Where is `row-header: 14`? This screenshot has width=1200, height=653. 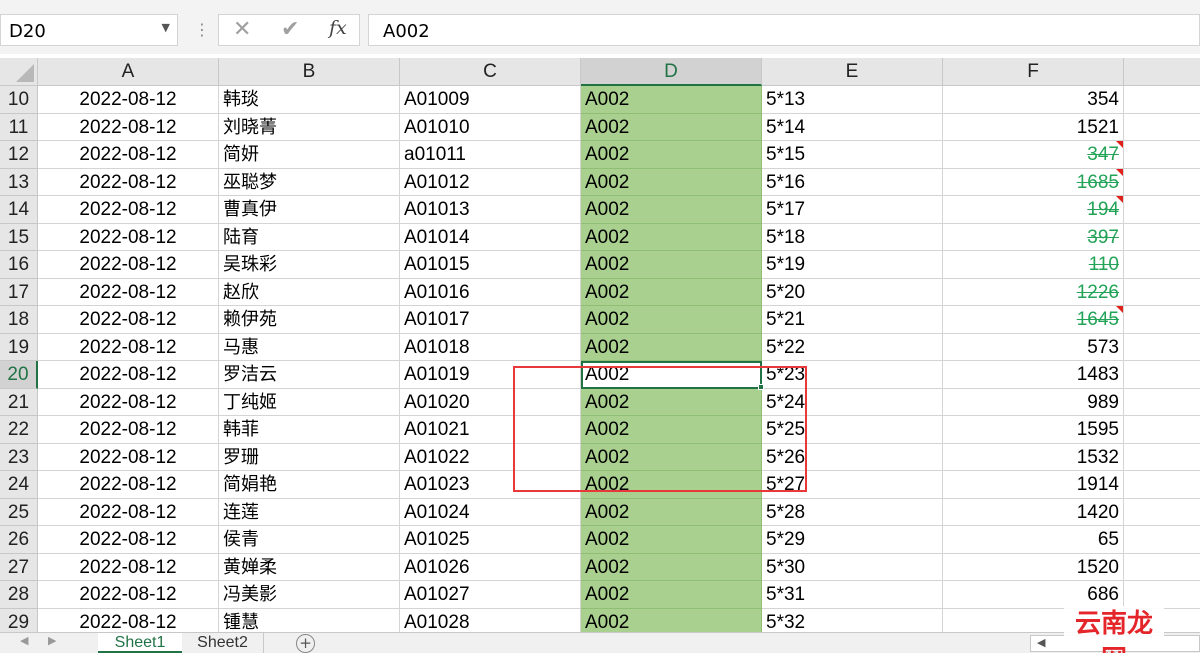
row-header: 14 is located at coordinates (19, 210).